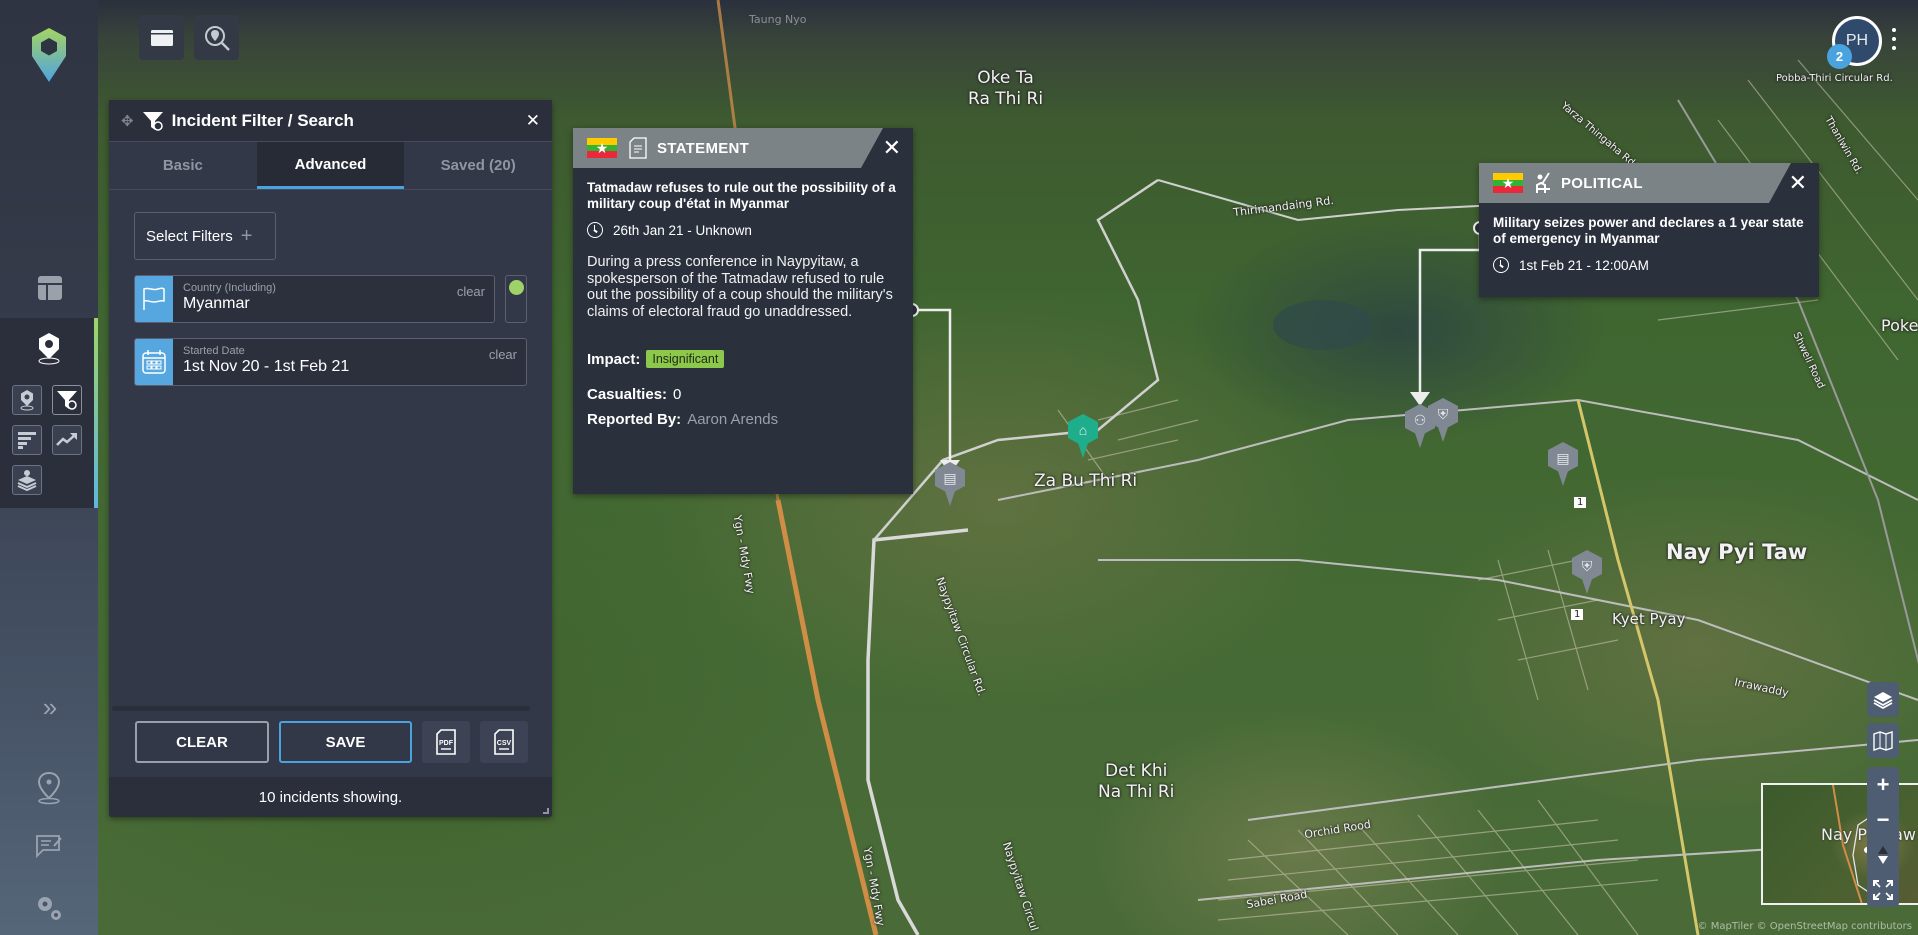 Image resolution: width=1918 pixels, height=935 pixels. What do you see at coordinates (154, 362) in the screenshot?
I see `calendar-icon` at bounding box center [154, 362].